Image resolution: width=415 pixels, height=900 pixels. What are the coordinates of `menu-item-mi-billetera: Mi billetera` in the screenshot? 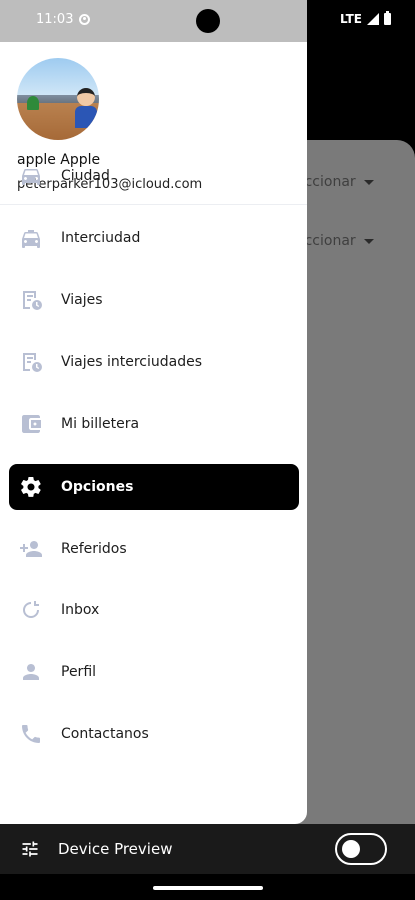 It's located at (154, 424).